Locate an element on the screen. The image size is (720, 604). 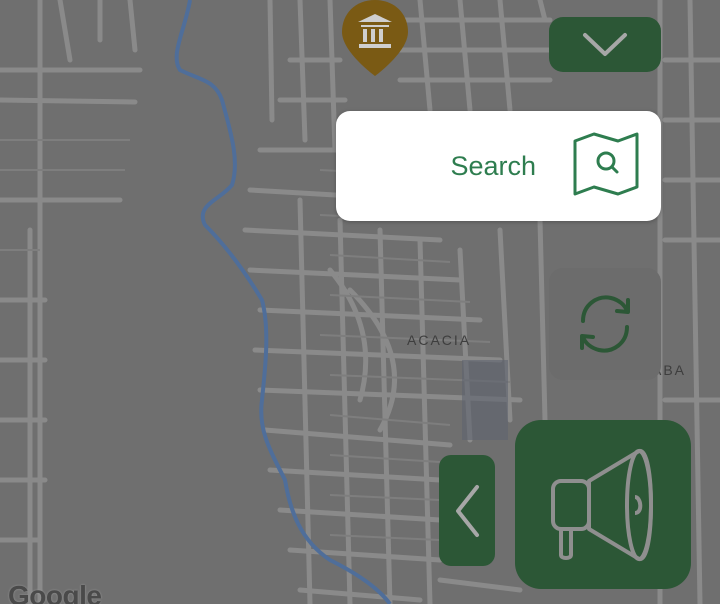
chevron-left-icon is located at coordinates (467, 510).